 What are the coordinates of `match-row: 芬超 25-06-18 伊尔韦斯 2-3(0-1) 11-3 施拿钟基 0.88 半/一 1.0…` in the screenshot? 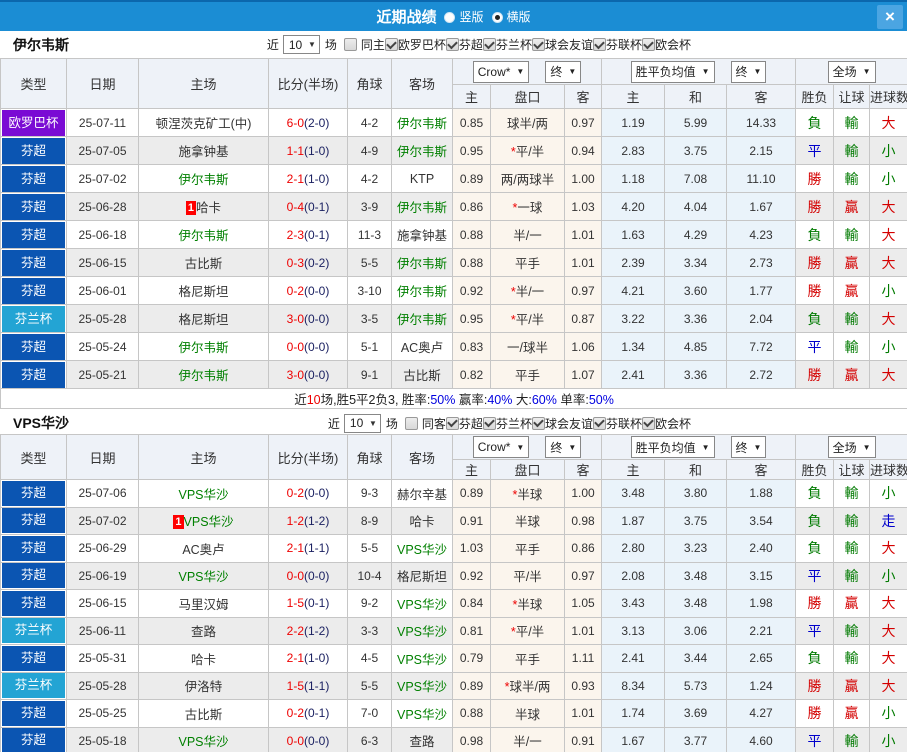 It's located at (453, 234).